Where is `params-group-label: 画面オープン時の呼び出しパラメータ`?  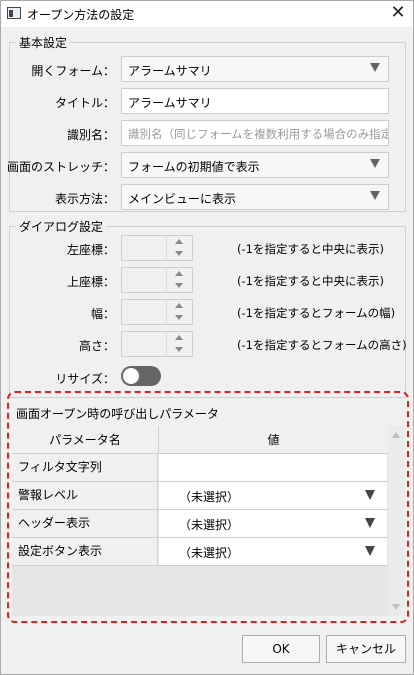
params-group-label: 画面オープン時の呼び出しパラメータ is located at coordinates (117, 414).